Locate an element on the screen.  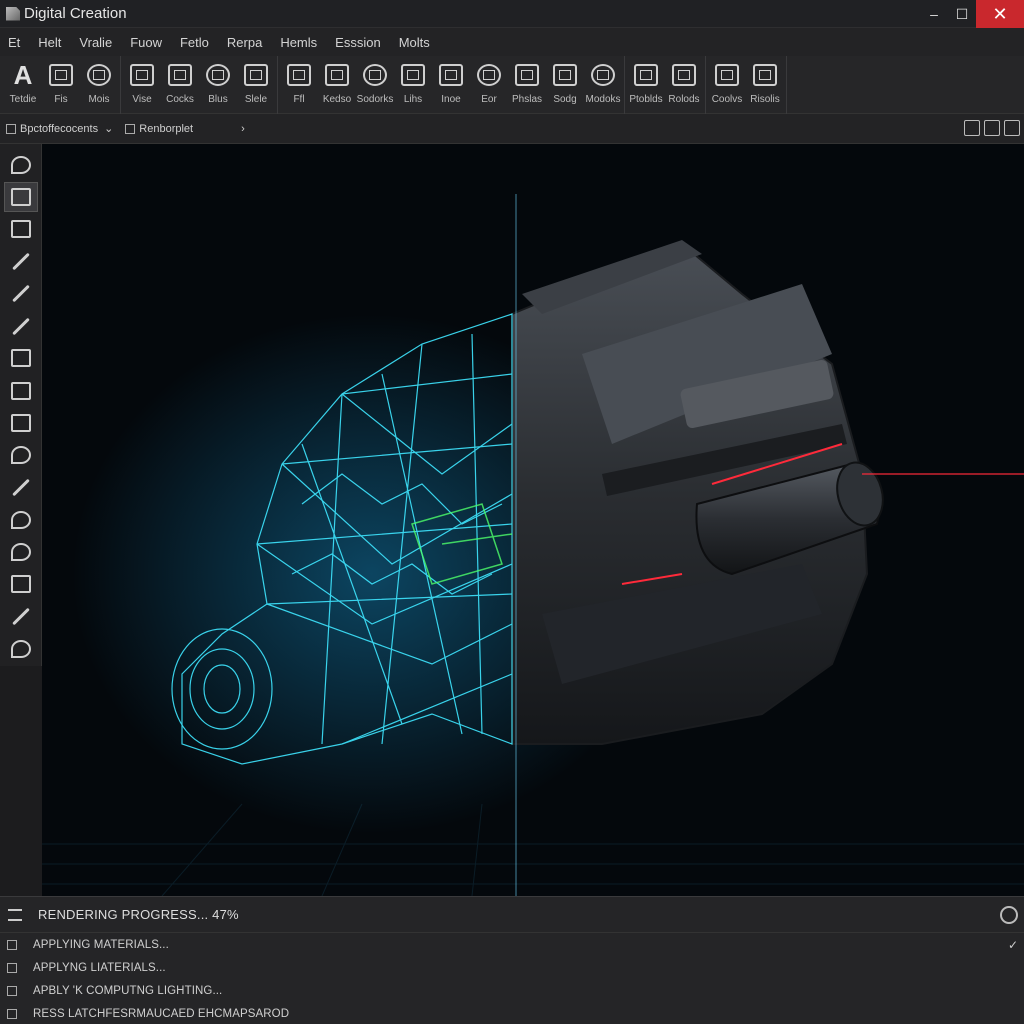
ribbon-button-label: Slele is located at coordinates (256, 99).